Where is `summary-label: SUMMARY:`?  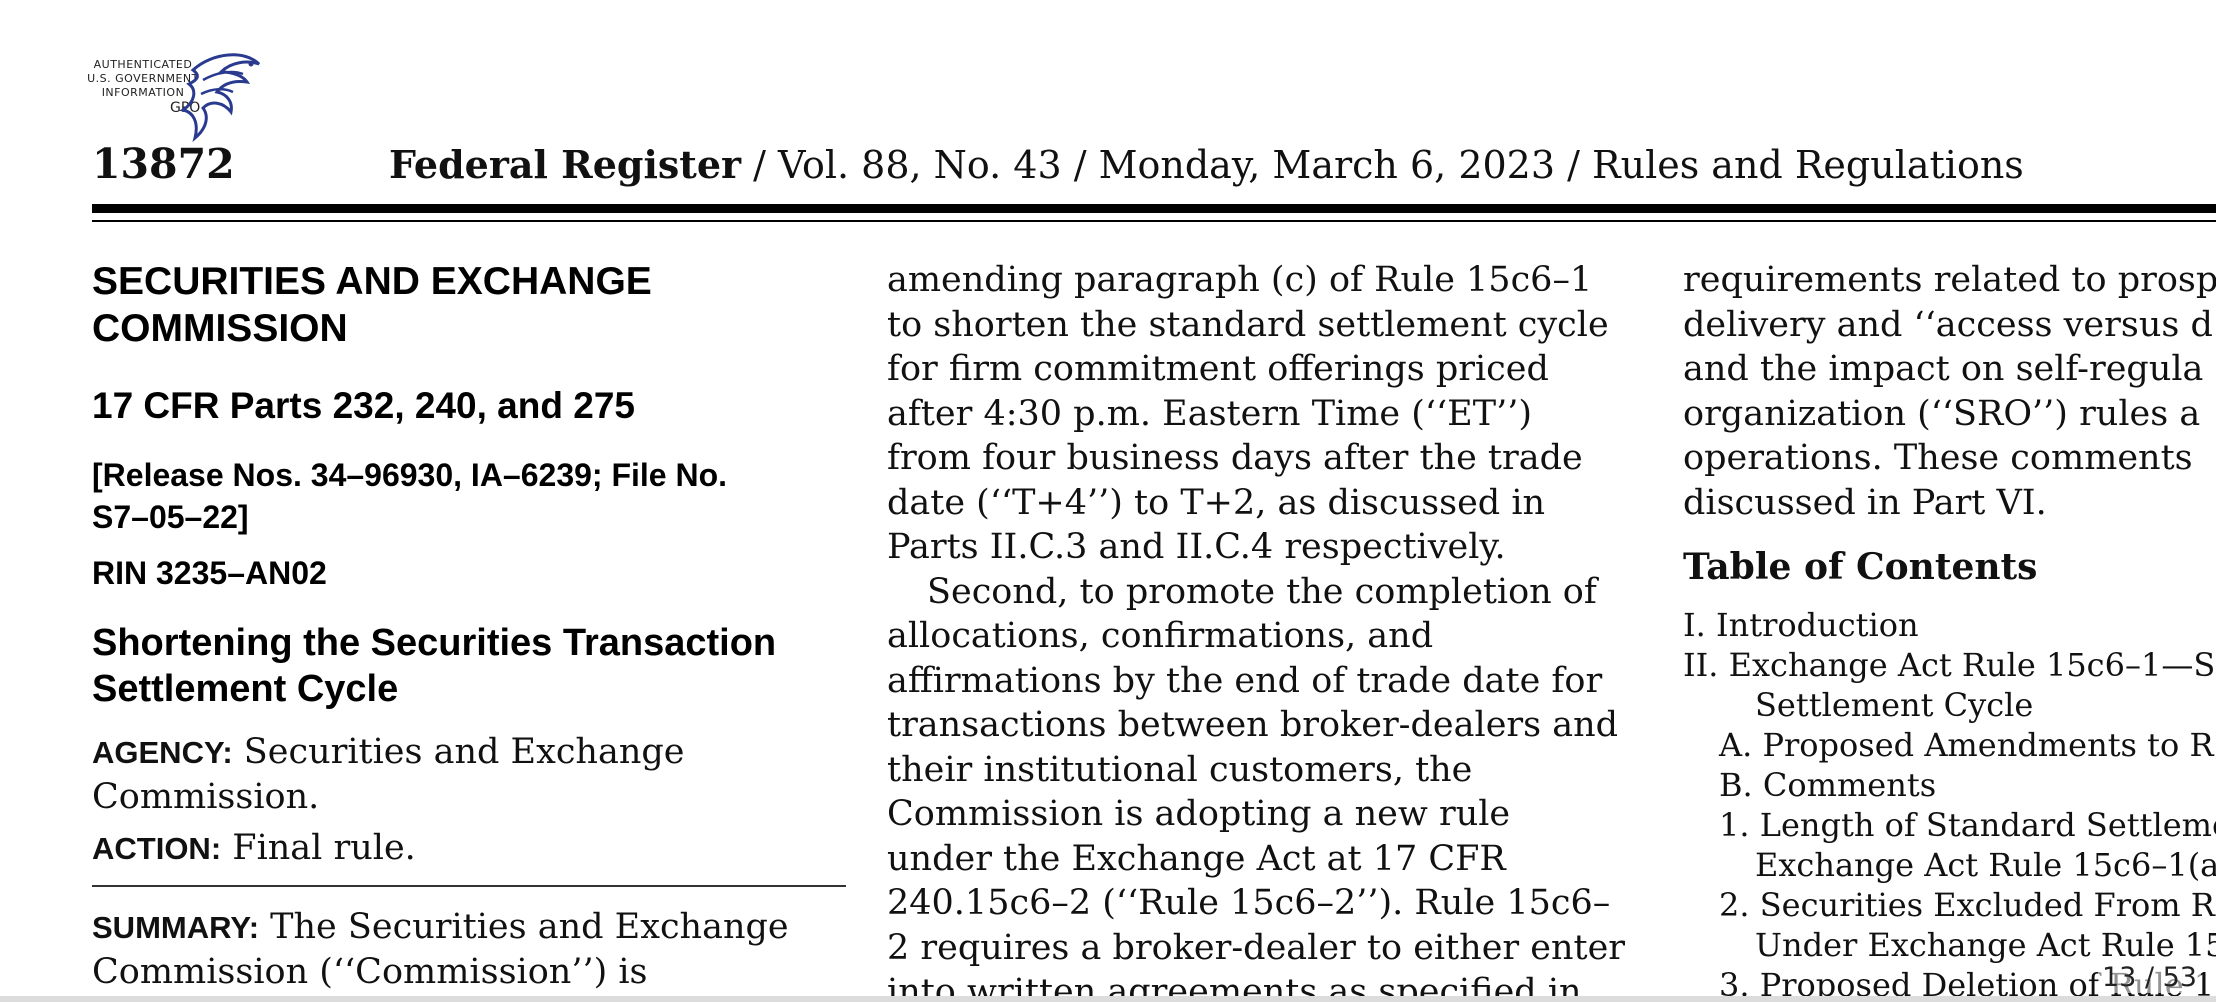 summary-label: SUMMARY: is located at coordinates (176, 927).